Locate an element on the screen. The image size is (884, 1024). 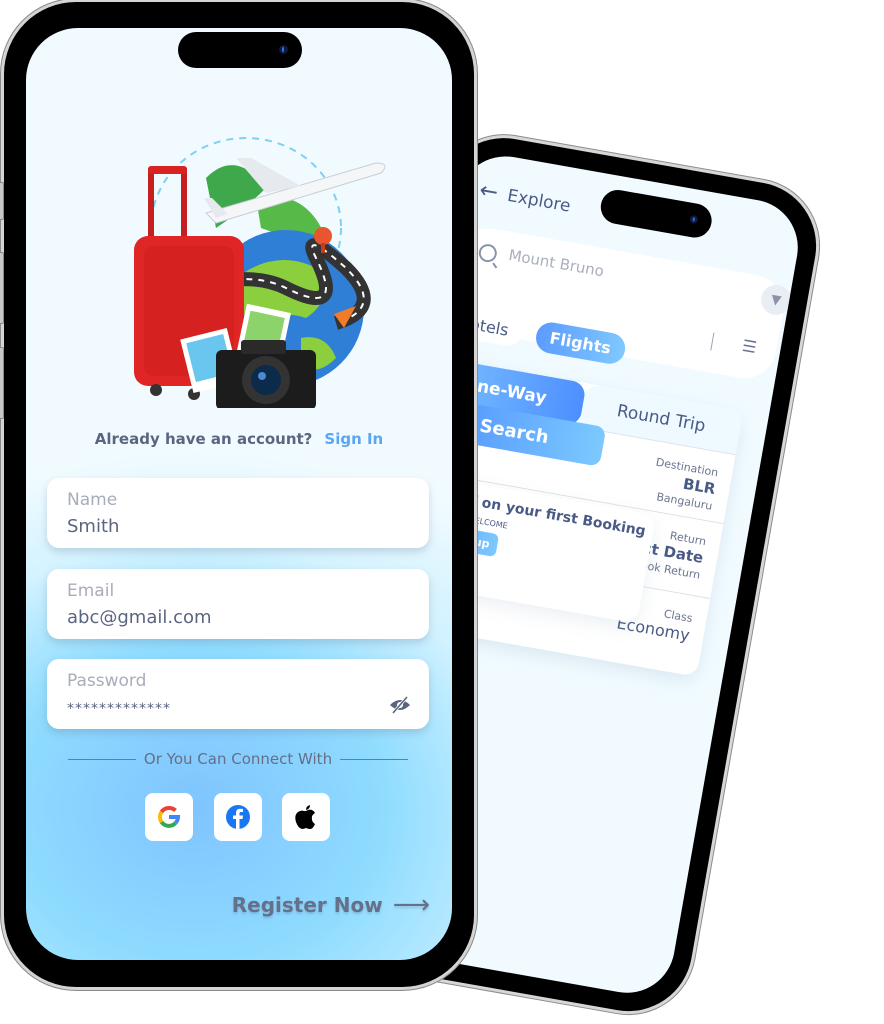
travel-illustration is located at coordinates (260, 272).